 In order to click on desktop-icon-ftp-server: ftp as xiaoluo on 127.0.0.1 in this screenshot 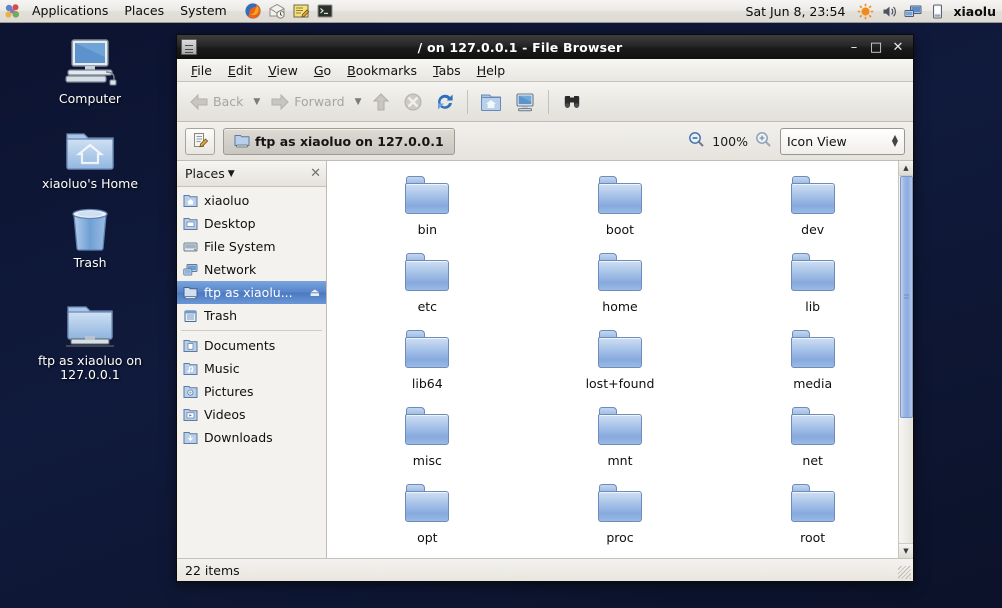, I will do `click(90, 340)`.